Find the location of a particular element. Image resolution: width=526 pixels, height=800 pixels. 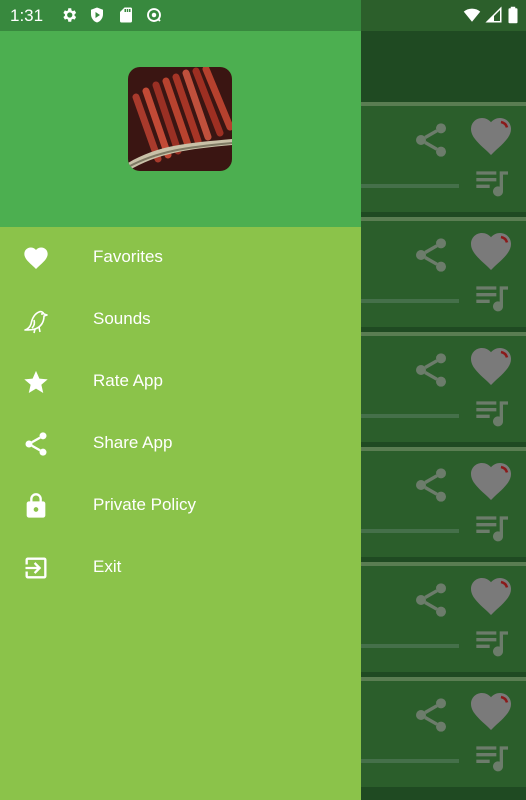

menu-item-rate-app: Rate App is located at coordinates (180, 382).